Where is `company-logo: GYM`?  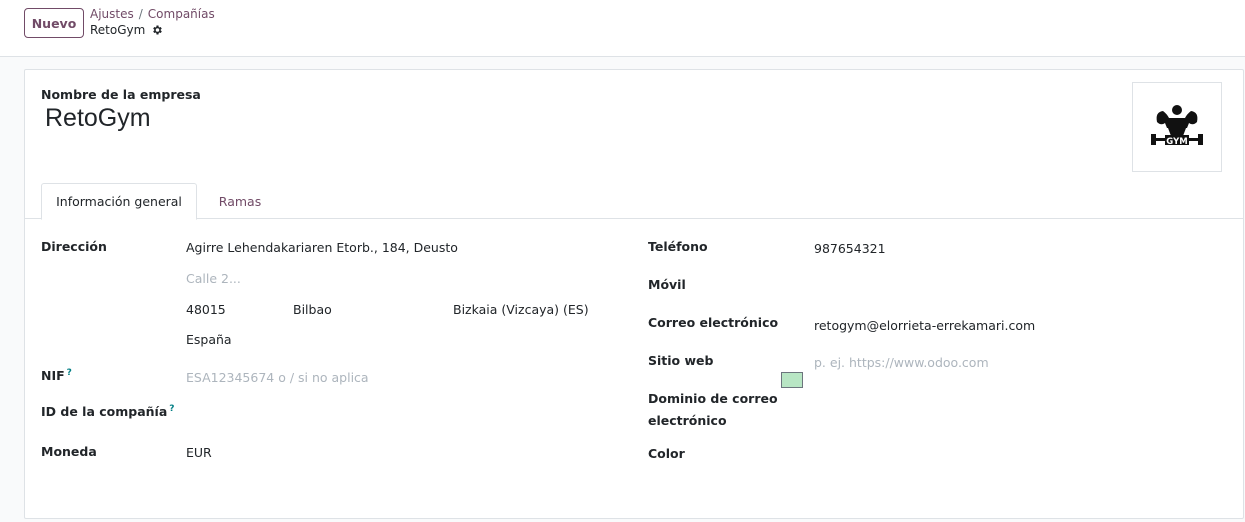 company-logo: GYM is located at coordinates (1177, 127).